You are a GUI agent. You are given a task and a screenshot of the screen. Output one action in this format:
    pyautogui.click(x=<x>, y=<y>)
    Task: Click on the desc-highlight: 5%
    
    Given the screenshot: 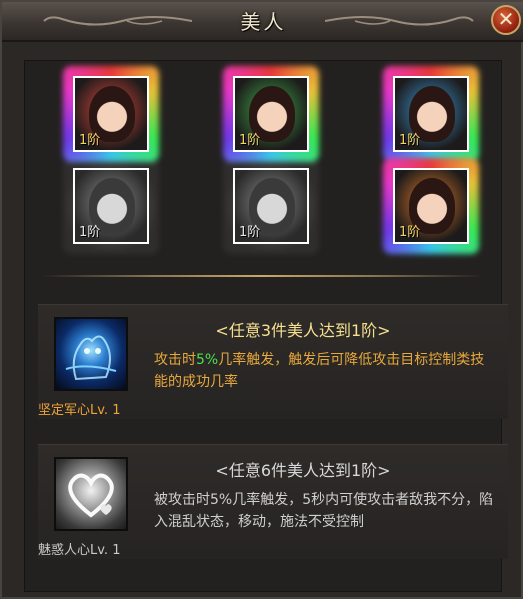 What is the action you would take?
    pyautogui.click(x=207, y=360)
    